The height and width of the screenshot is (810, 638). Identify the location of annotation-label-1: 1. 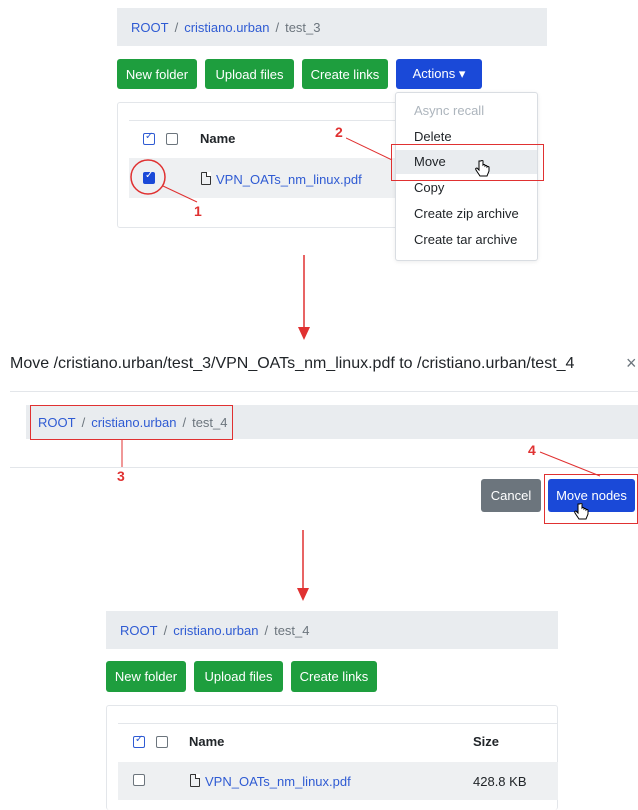
(198, 211).